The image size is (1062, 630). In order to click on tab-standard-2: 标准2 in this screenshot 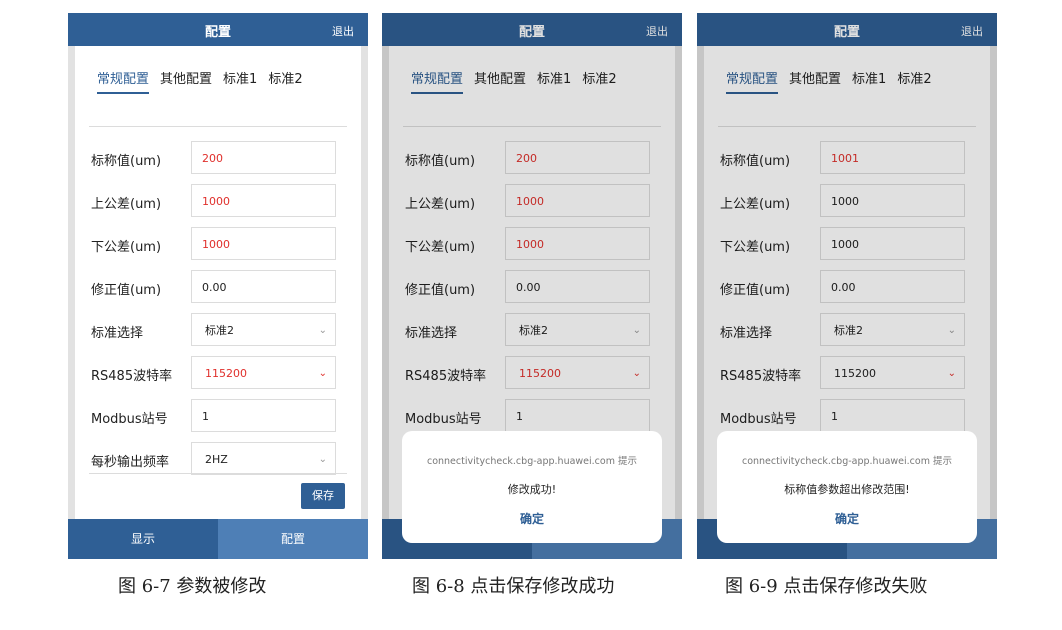, I will do `click(285, 77)`.